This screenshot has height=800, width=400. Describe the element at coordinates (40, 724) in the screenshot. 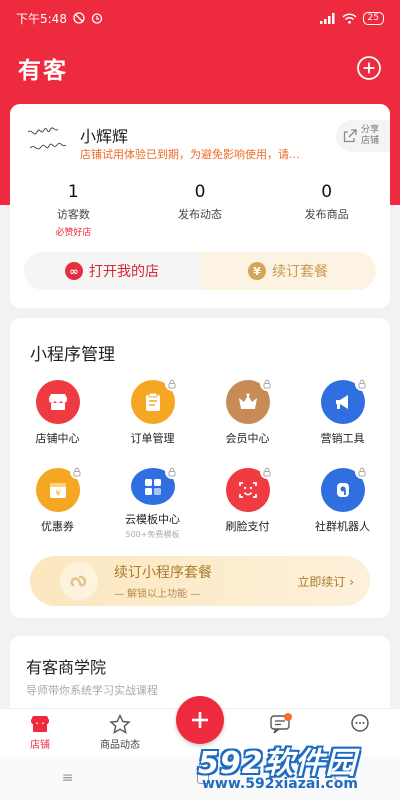

I see `shop-tab-icon` at that location.